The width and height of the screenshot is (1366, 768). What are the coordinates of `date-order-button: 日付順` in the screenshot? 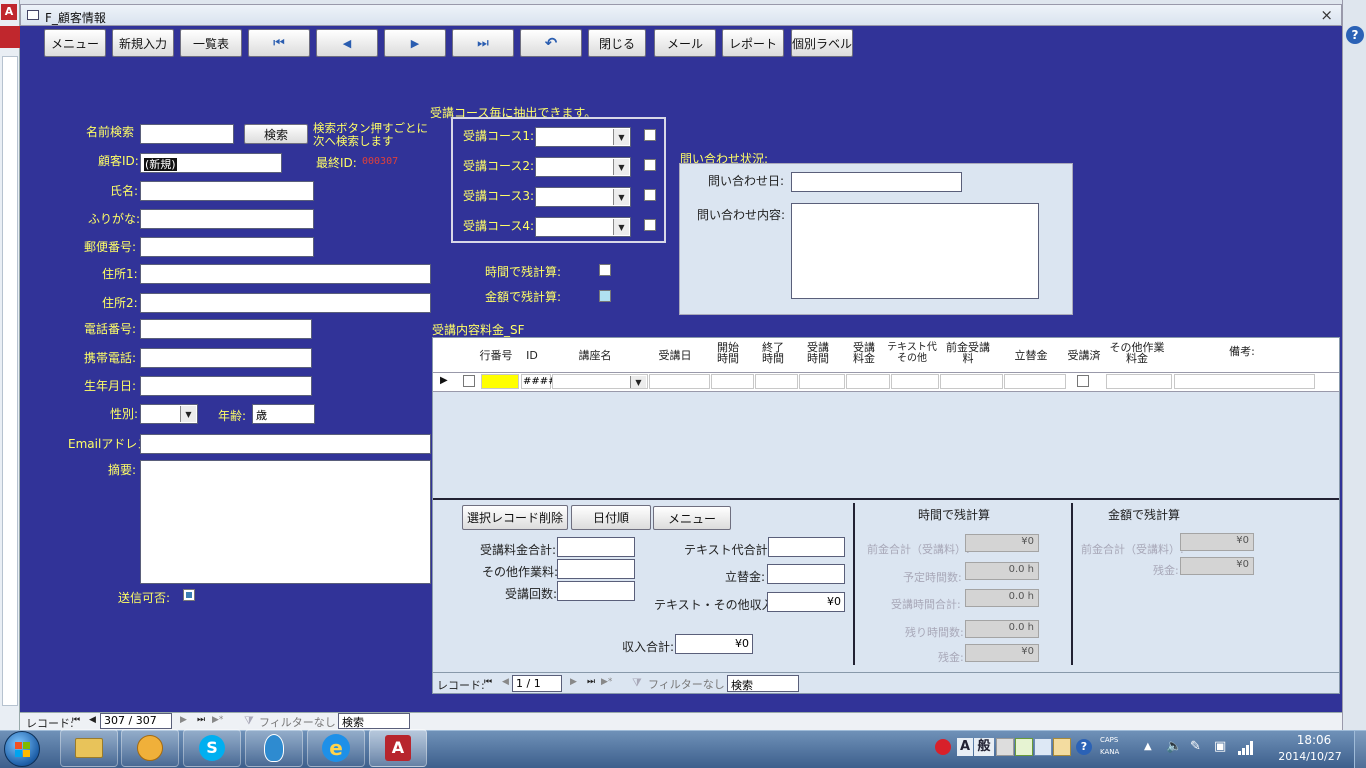 It's located at (611, 517).